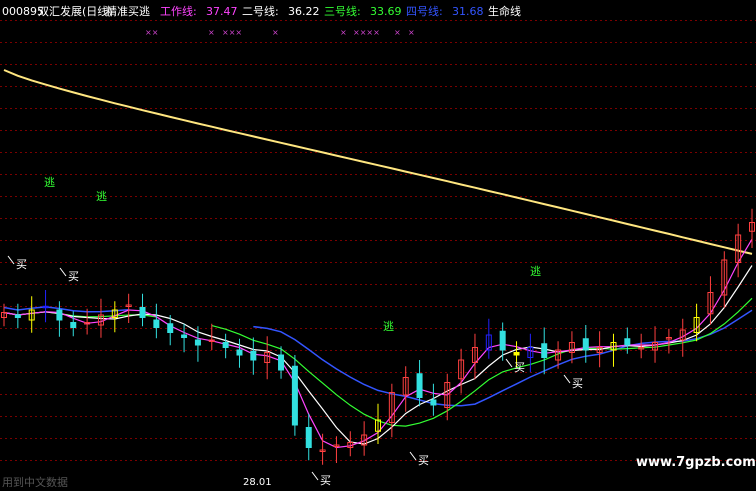 The image size is (756, 491). I want to click on low-price-label: 28.01, so click(257, 482).